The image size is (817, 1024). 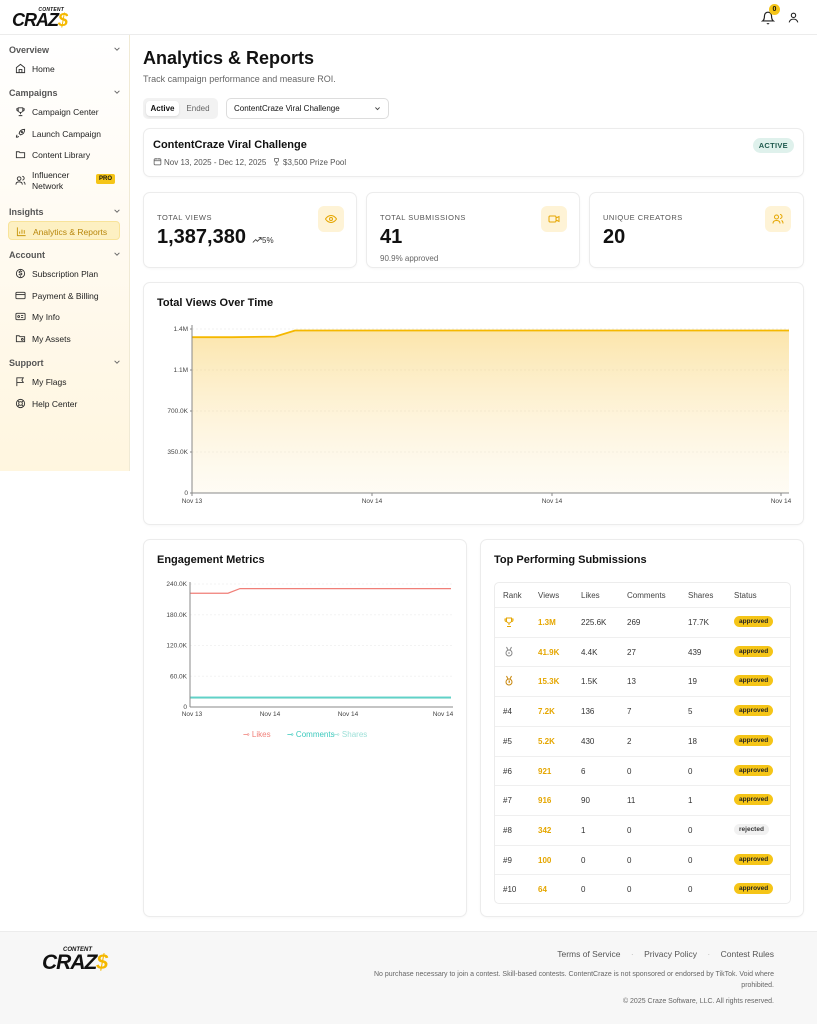 I want to click on shares-cell: 5, so click(x=690, y=712).